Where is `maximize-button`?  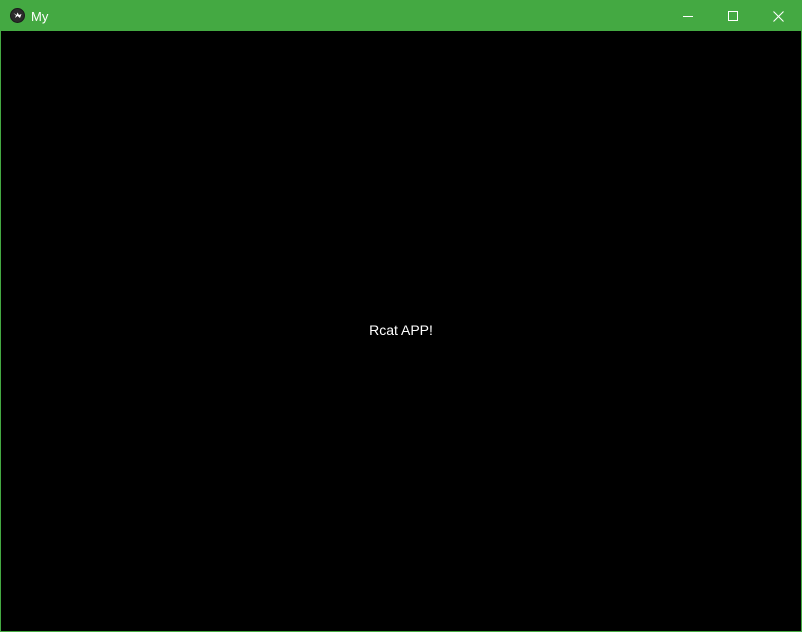 maximize-button is located at coordinates (733, 16).